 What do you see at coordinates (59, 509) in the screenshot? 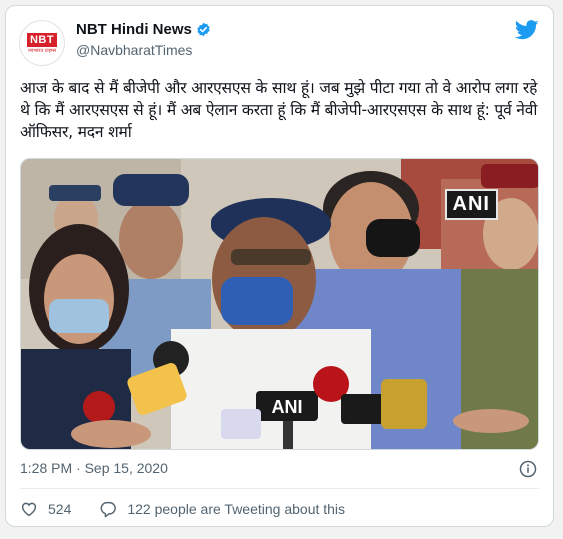
I see `like-count: 524` at bounding box center [59, 509].